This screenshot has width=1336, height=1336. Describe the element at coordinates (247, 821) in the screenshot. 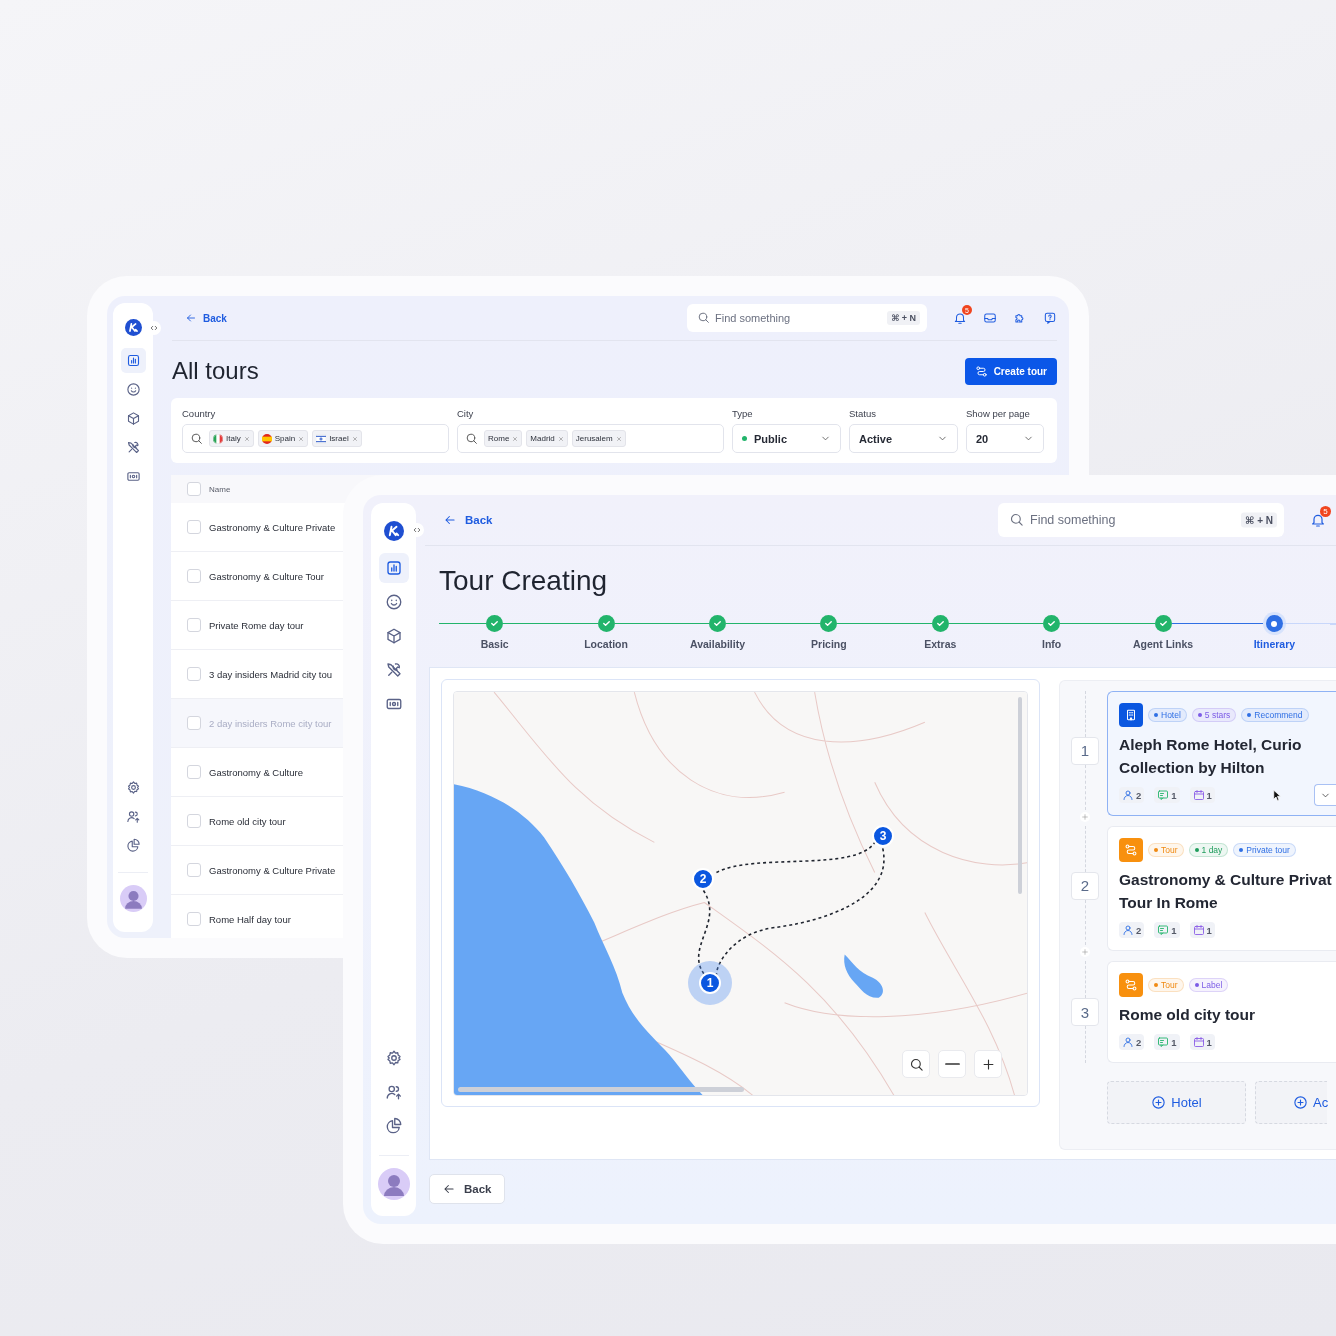

I see `table-cell: Rome old city tour` at that location.